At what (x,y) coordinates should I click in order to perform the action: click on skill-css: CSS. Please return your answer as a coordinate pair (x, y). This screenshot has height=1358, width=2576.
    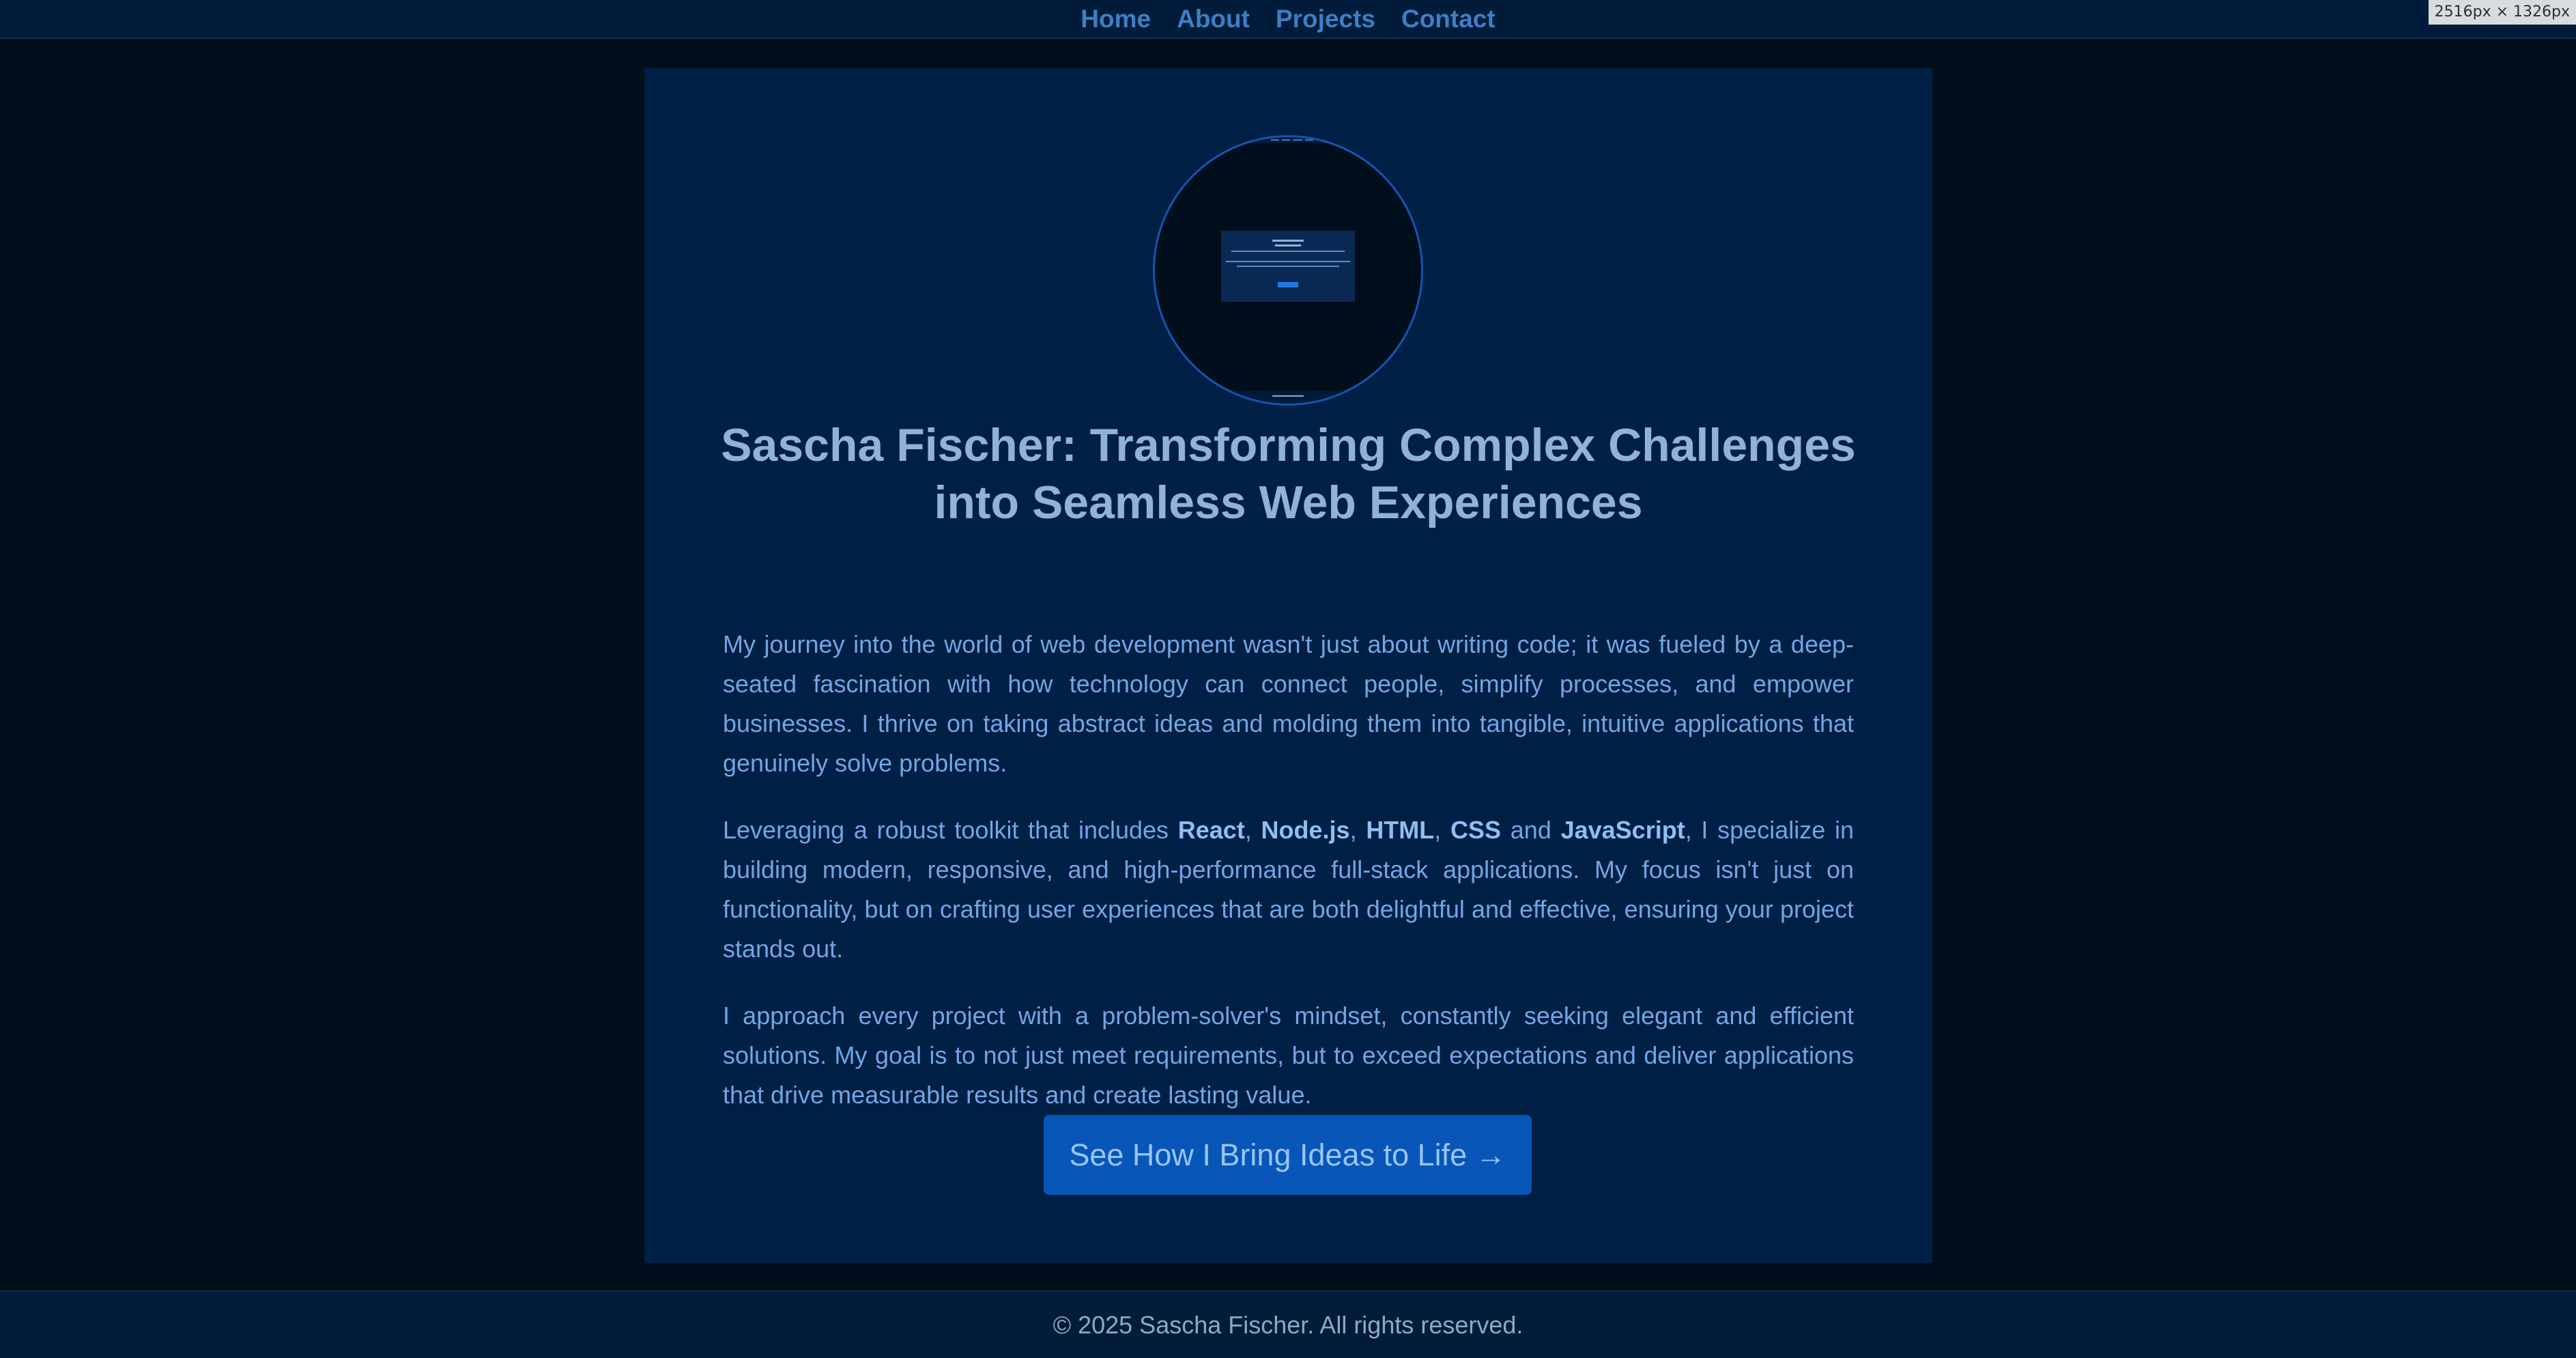
    Looking at the image, I should click on (1476, 830).